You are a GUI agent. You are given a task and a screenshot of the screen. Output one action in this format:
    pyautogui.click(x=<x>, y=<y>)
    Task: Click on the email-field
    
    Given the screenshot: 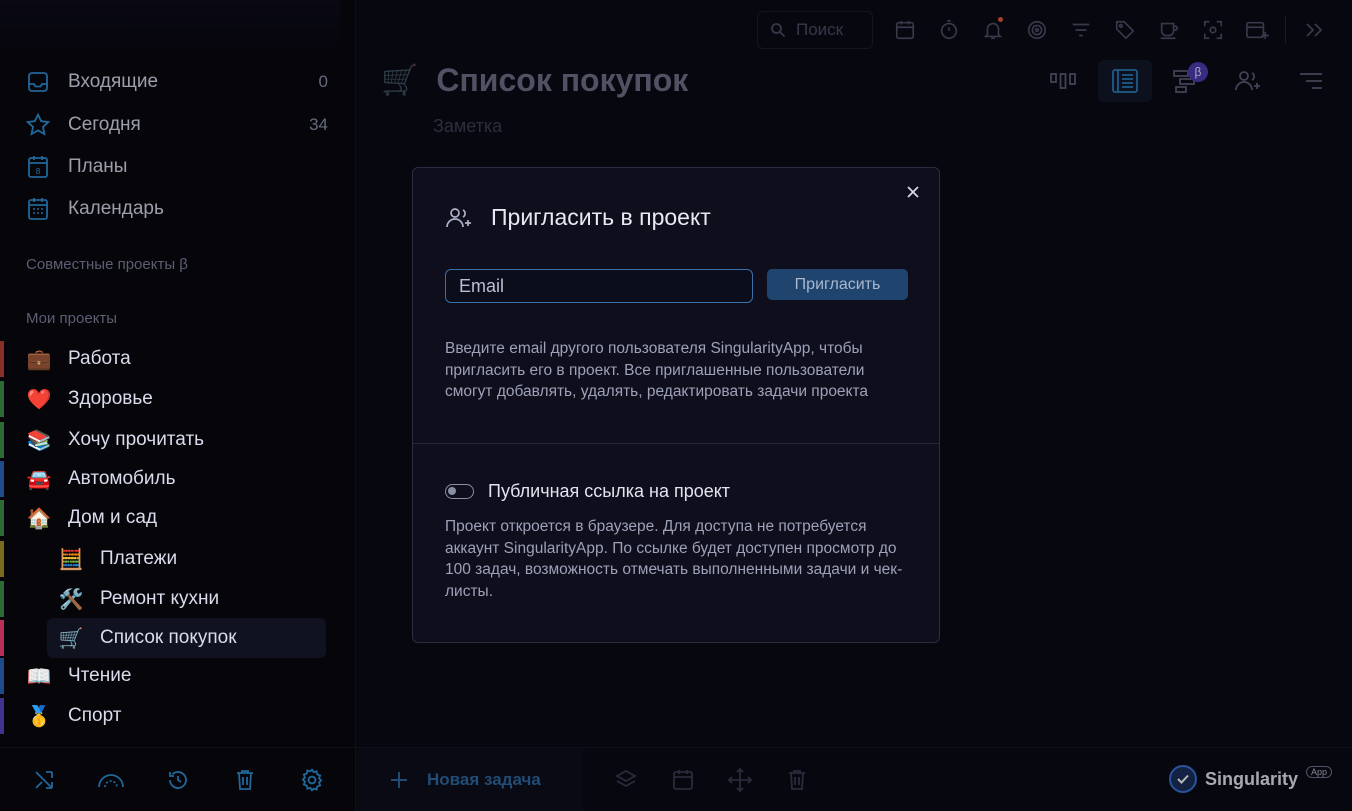 What is the action you would take?
    pyautogui.click(x=599, y=286)
    